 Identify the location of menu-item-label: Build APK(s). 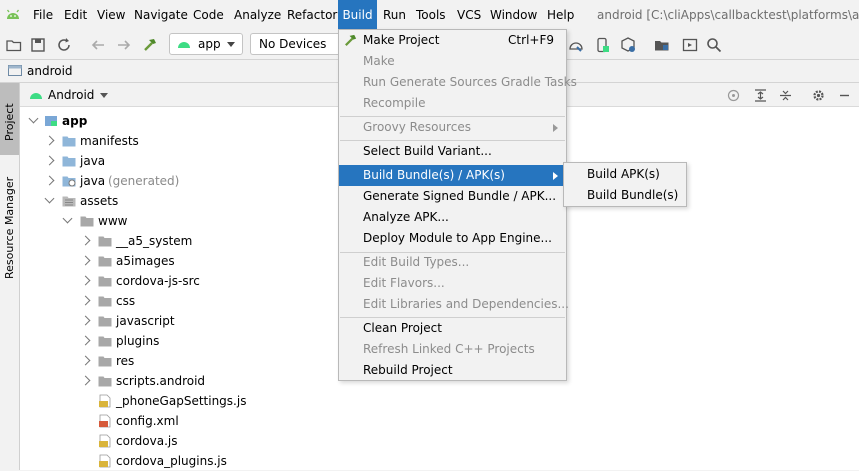
(623, 174).